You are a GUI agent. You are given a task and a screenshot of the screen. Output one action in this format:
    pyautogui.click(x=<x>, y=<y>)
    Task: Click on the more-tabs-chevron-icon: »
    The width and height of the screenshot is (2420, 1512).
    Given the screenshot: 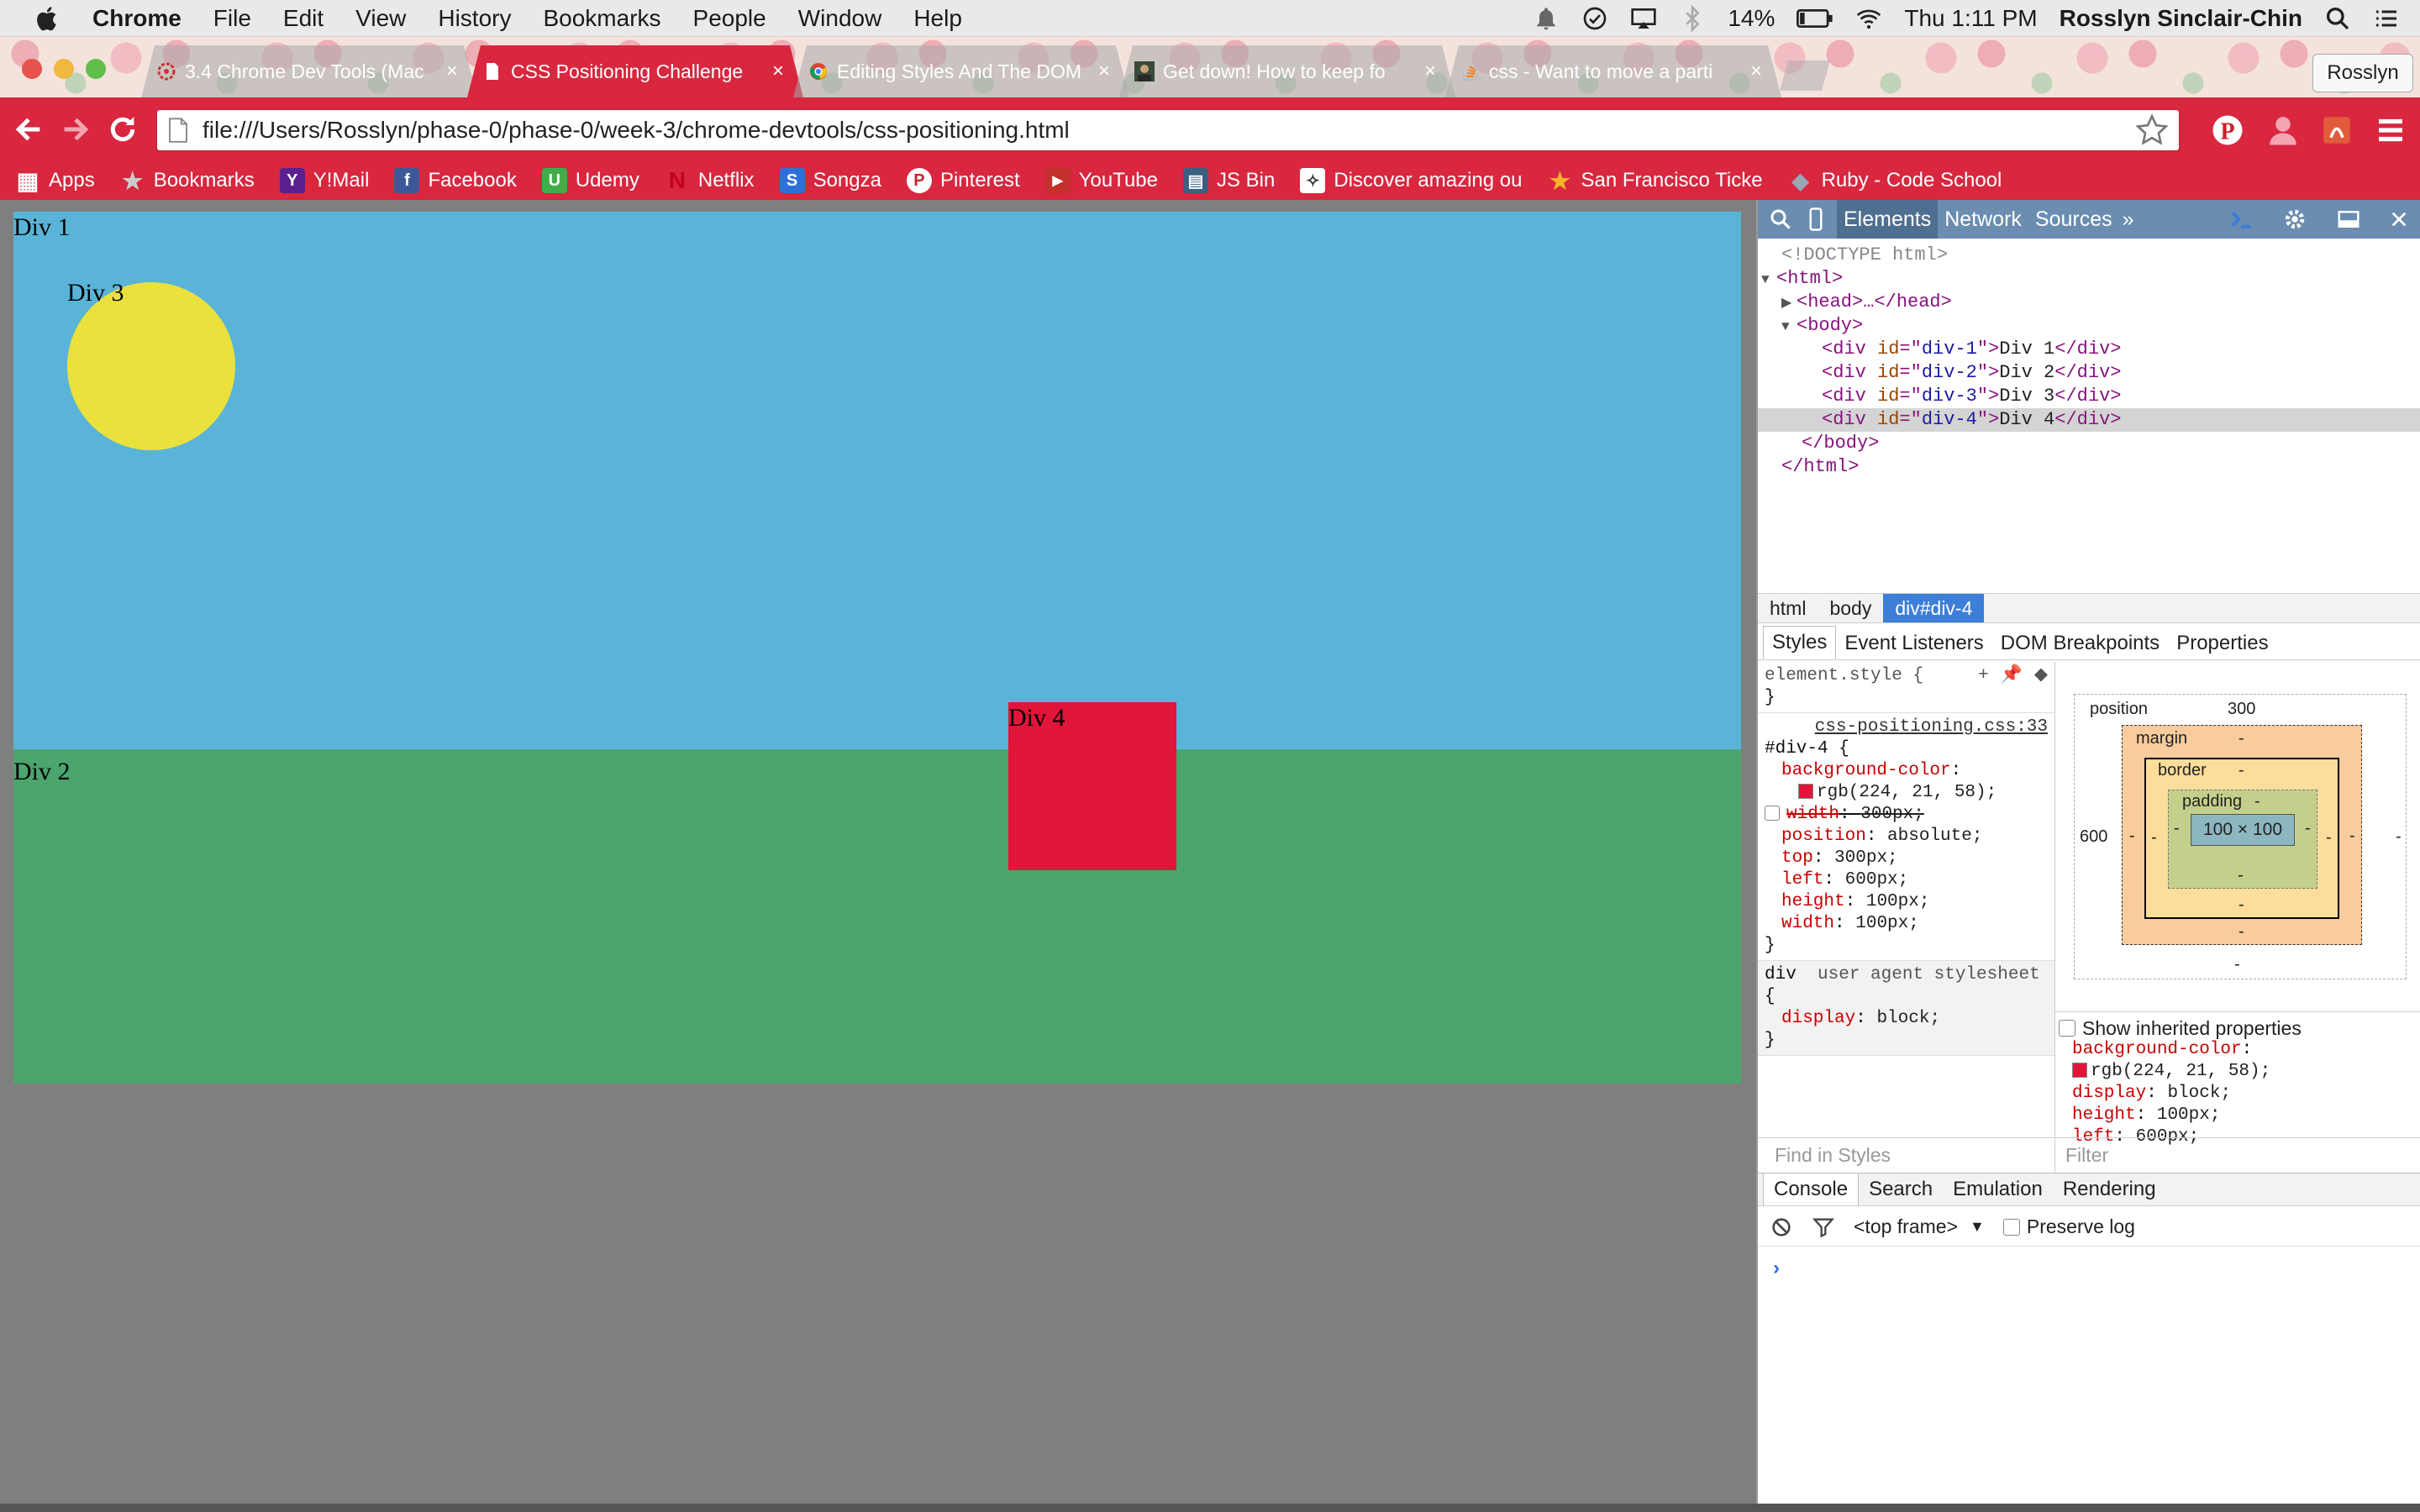 What is the action you would take?
    pyautogui.click(x=2128, y=219)
    